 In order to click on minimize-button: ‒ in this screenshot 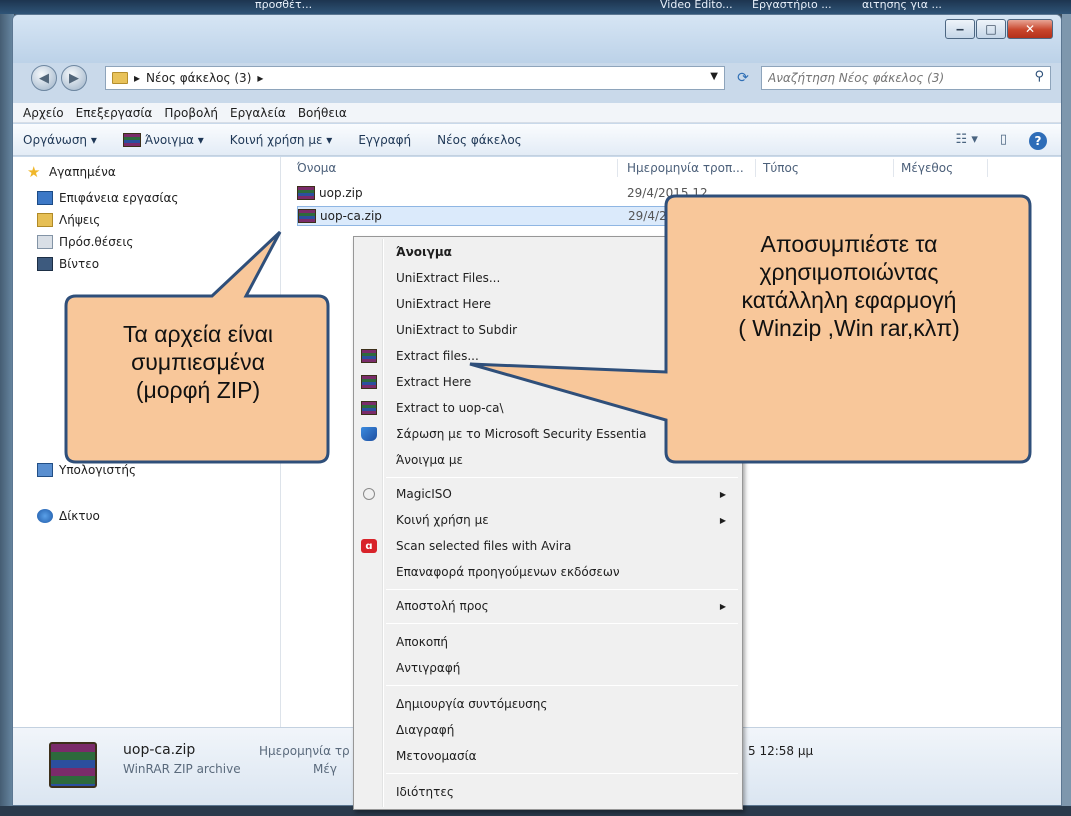, I will do `click(960, 29)`.